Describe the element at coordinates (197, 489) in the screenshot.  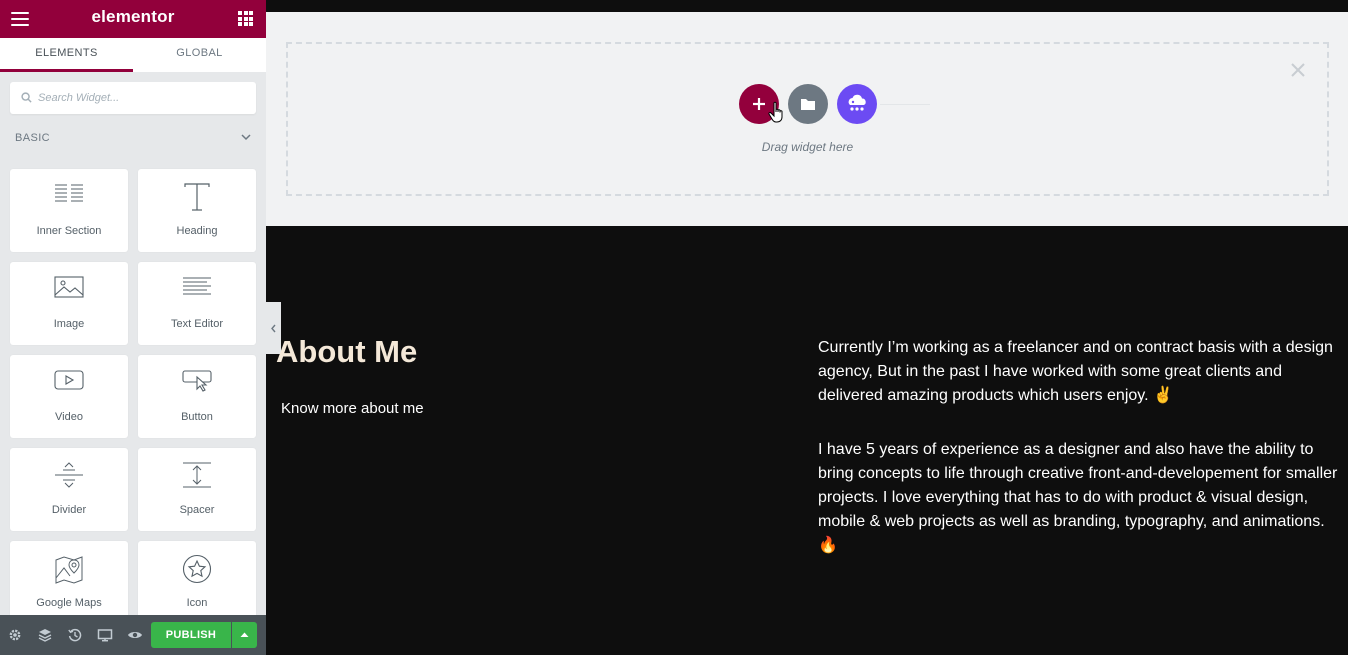
I see `widget-spacer: Spacer` at that location.